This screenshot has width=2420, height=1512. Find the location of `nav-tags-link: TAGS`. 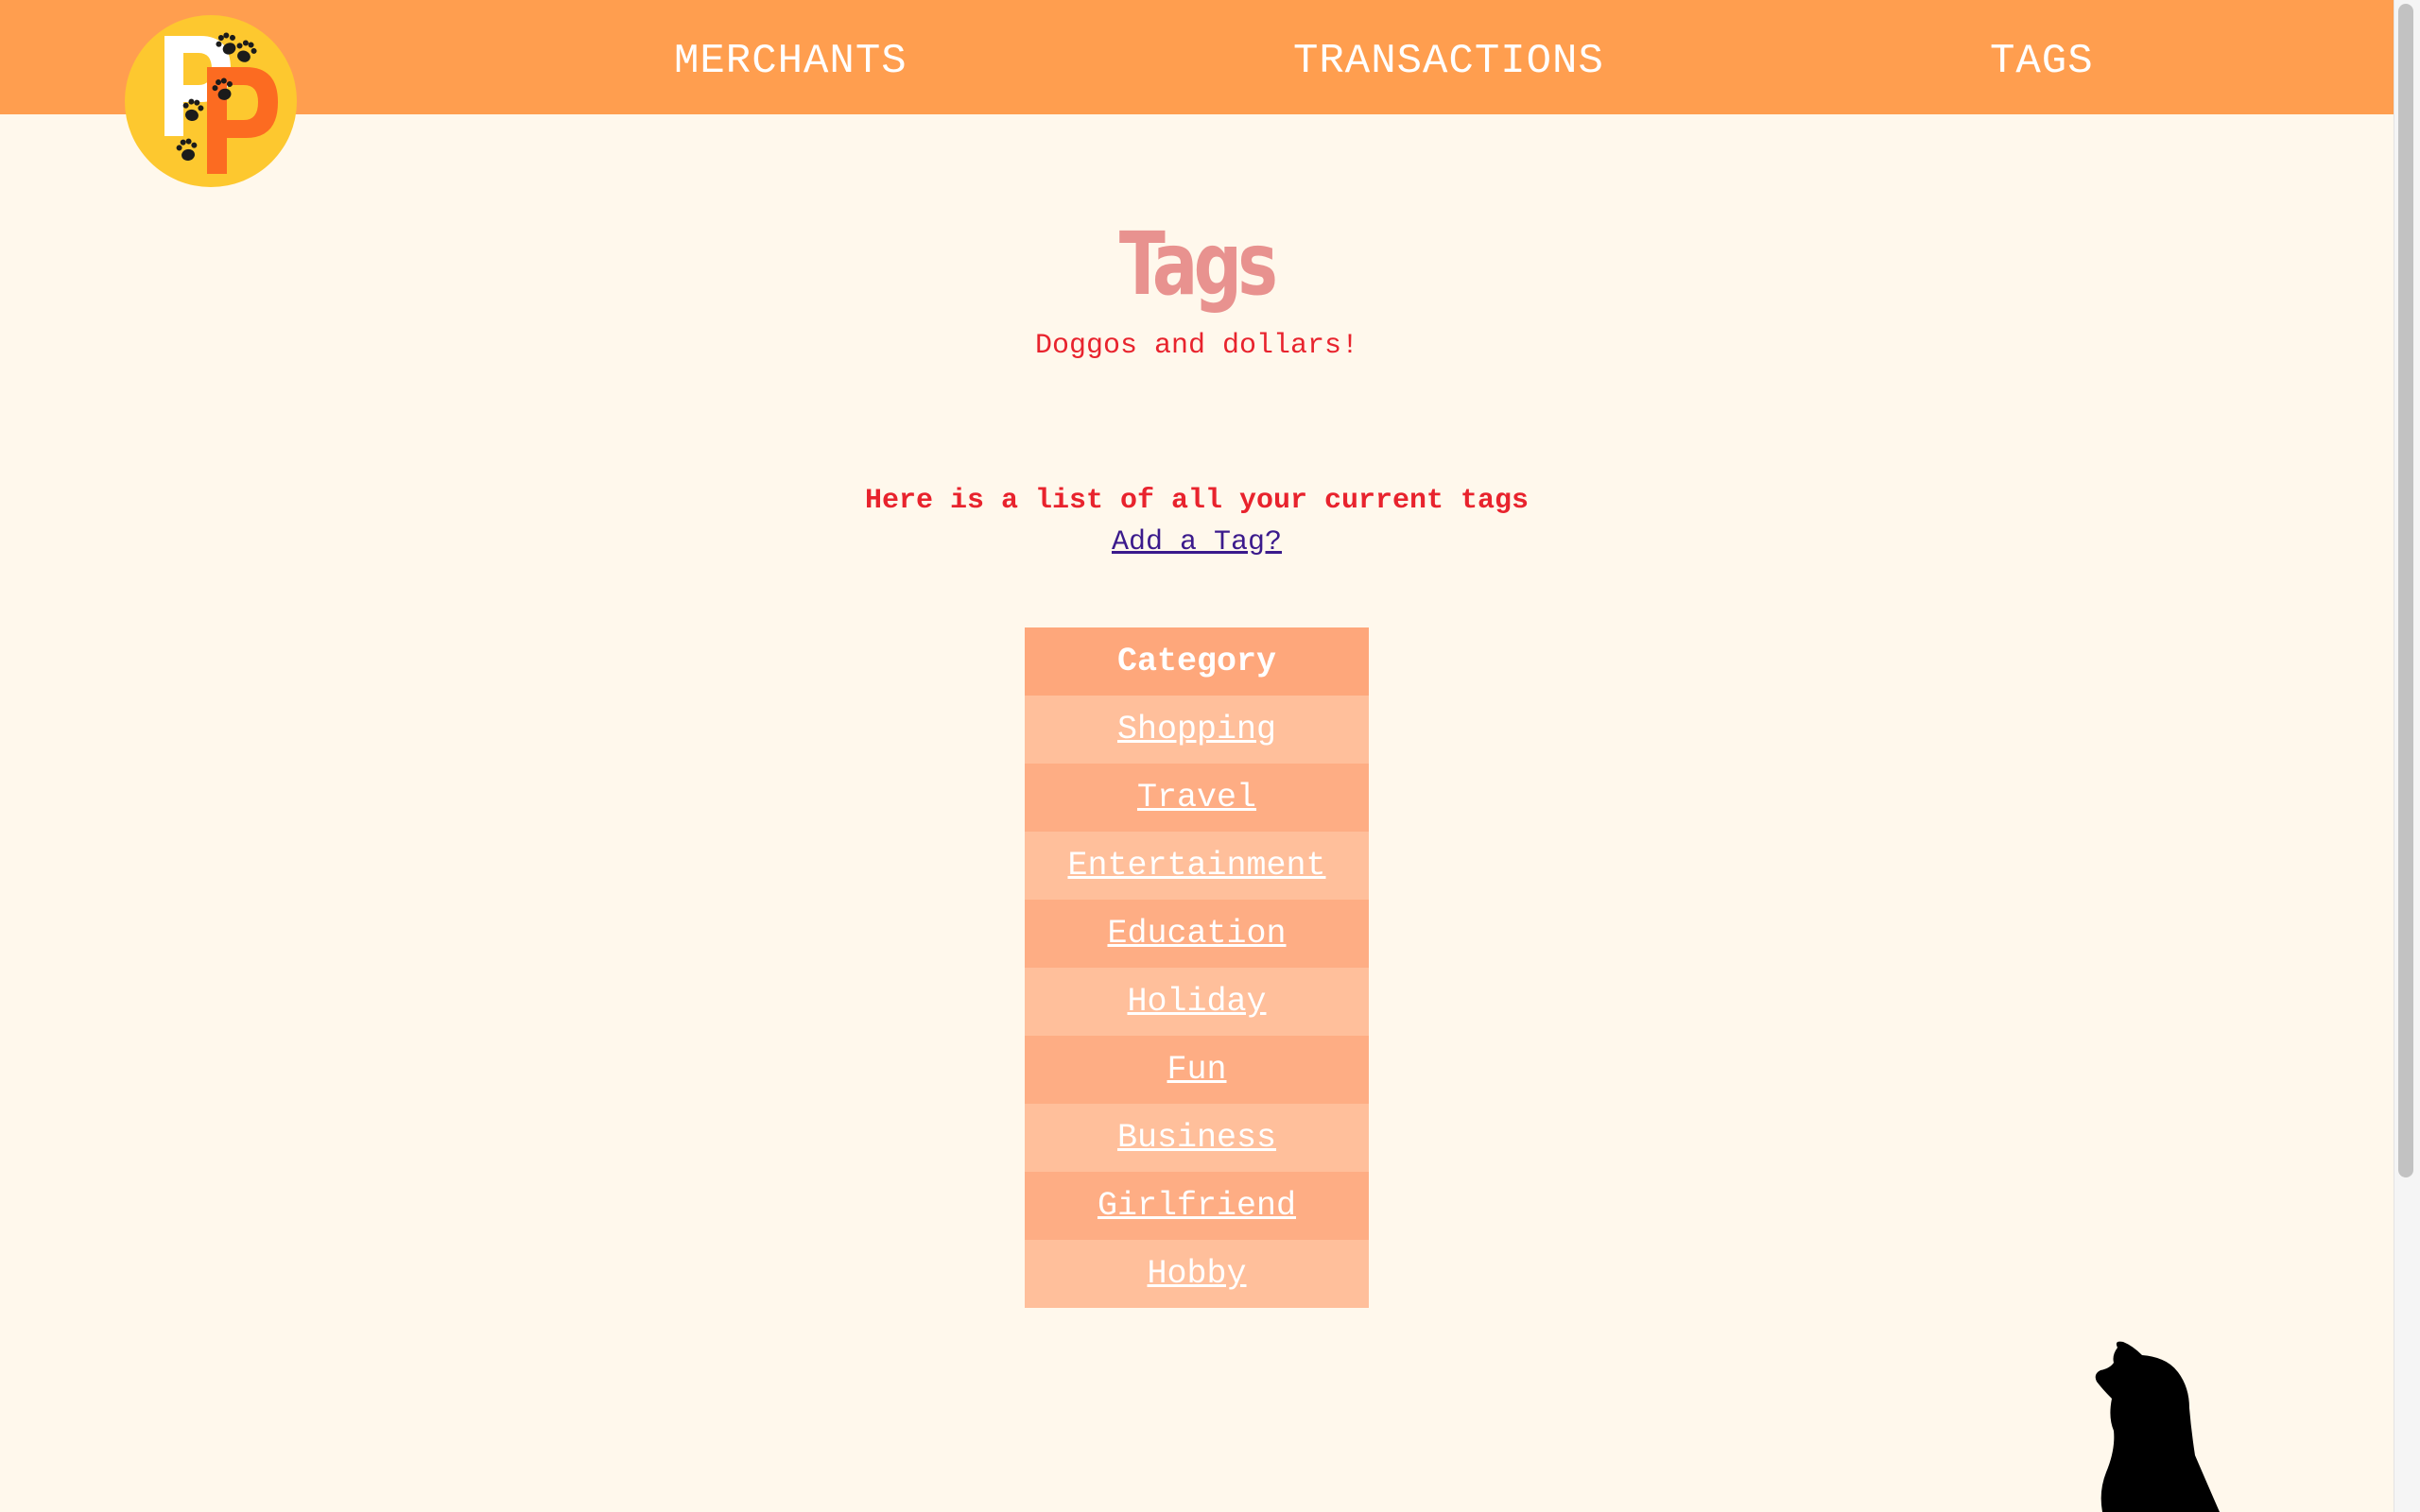

nav-tags-link: TAGS is located at coordinates (2042, 61).